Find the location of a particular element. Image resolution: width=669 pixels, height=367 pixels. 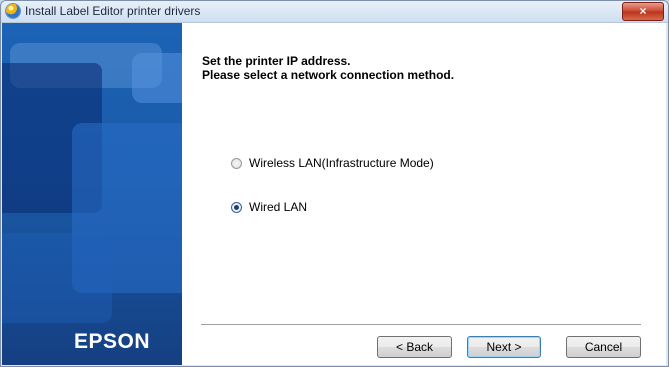

footer-divider is located at coordinates (421, 325).